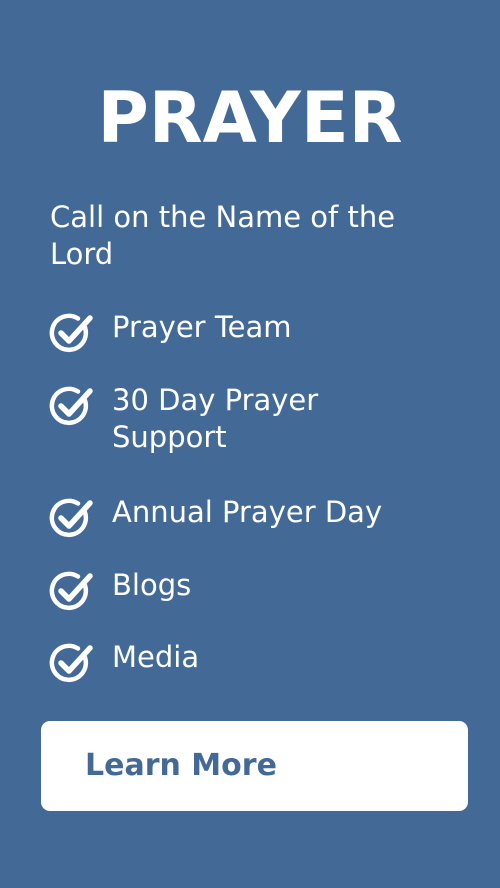 The height and width of the screenshot is (888, 500). I want to click on subtitle: Call on the Name of the Lord, so click(223, 235).